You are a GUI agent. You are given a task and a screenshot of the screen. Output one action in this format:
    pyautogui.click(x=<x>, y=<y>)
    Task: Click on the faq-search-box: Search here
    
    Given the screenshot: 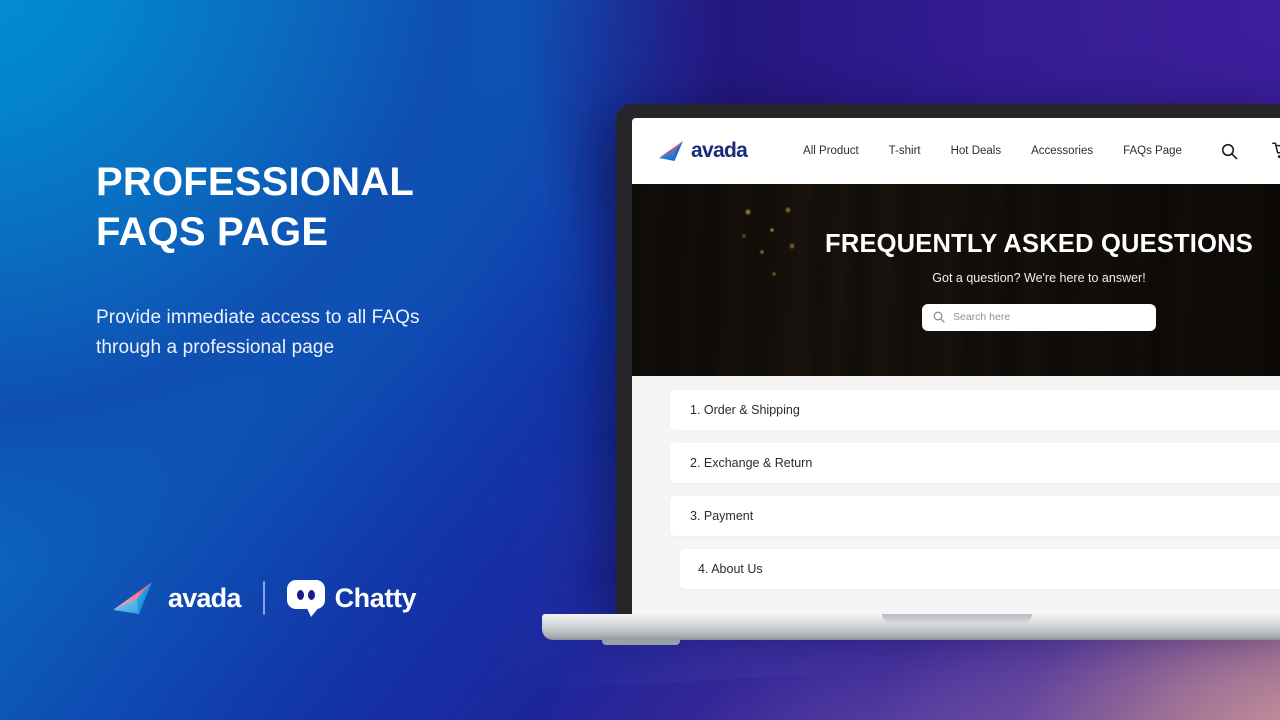 What is the action you would take?
    pyautogui.click(x=1039, y=317)
    